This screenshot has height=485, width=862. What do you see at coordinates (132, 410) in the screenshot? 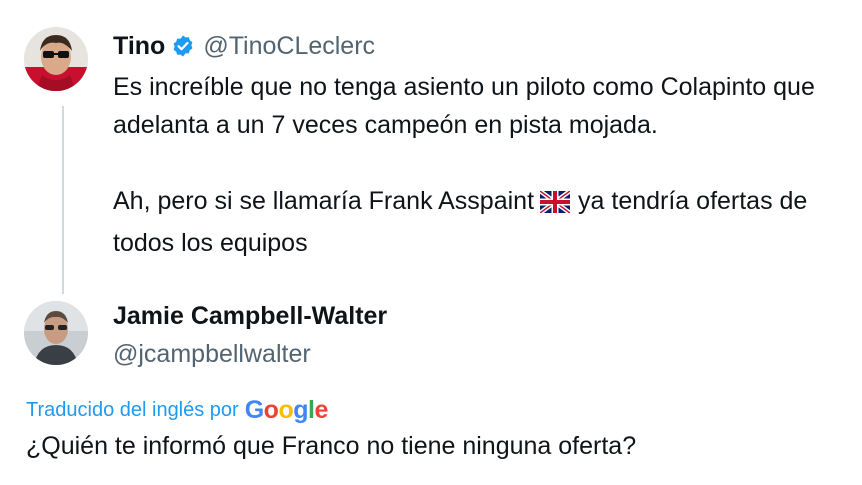
I see `translated-label: Traducido del inglés por` at bounding box center [132, 410].